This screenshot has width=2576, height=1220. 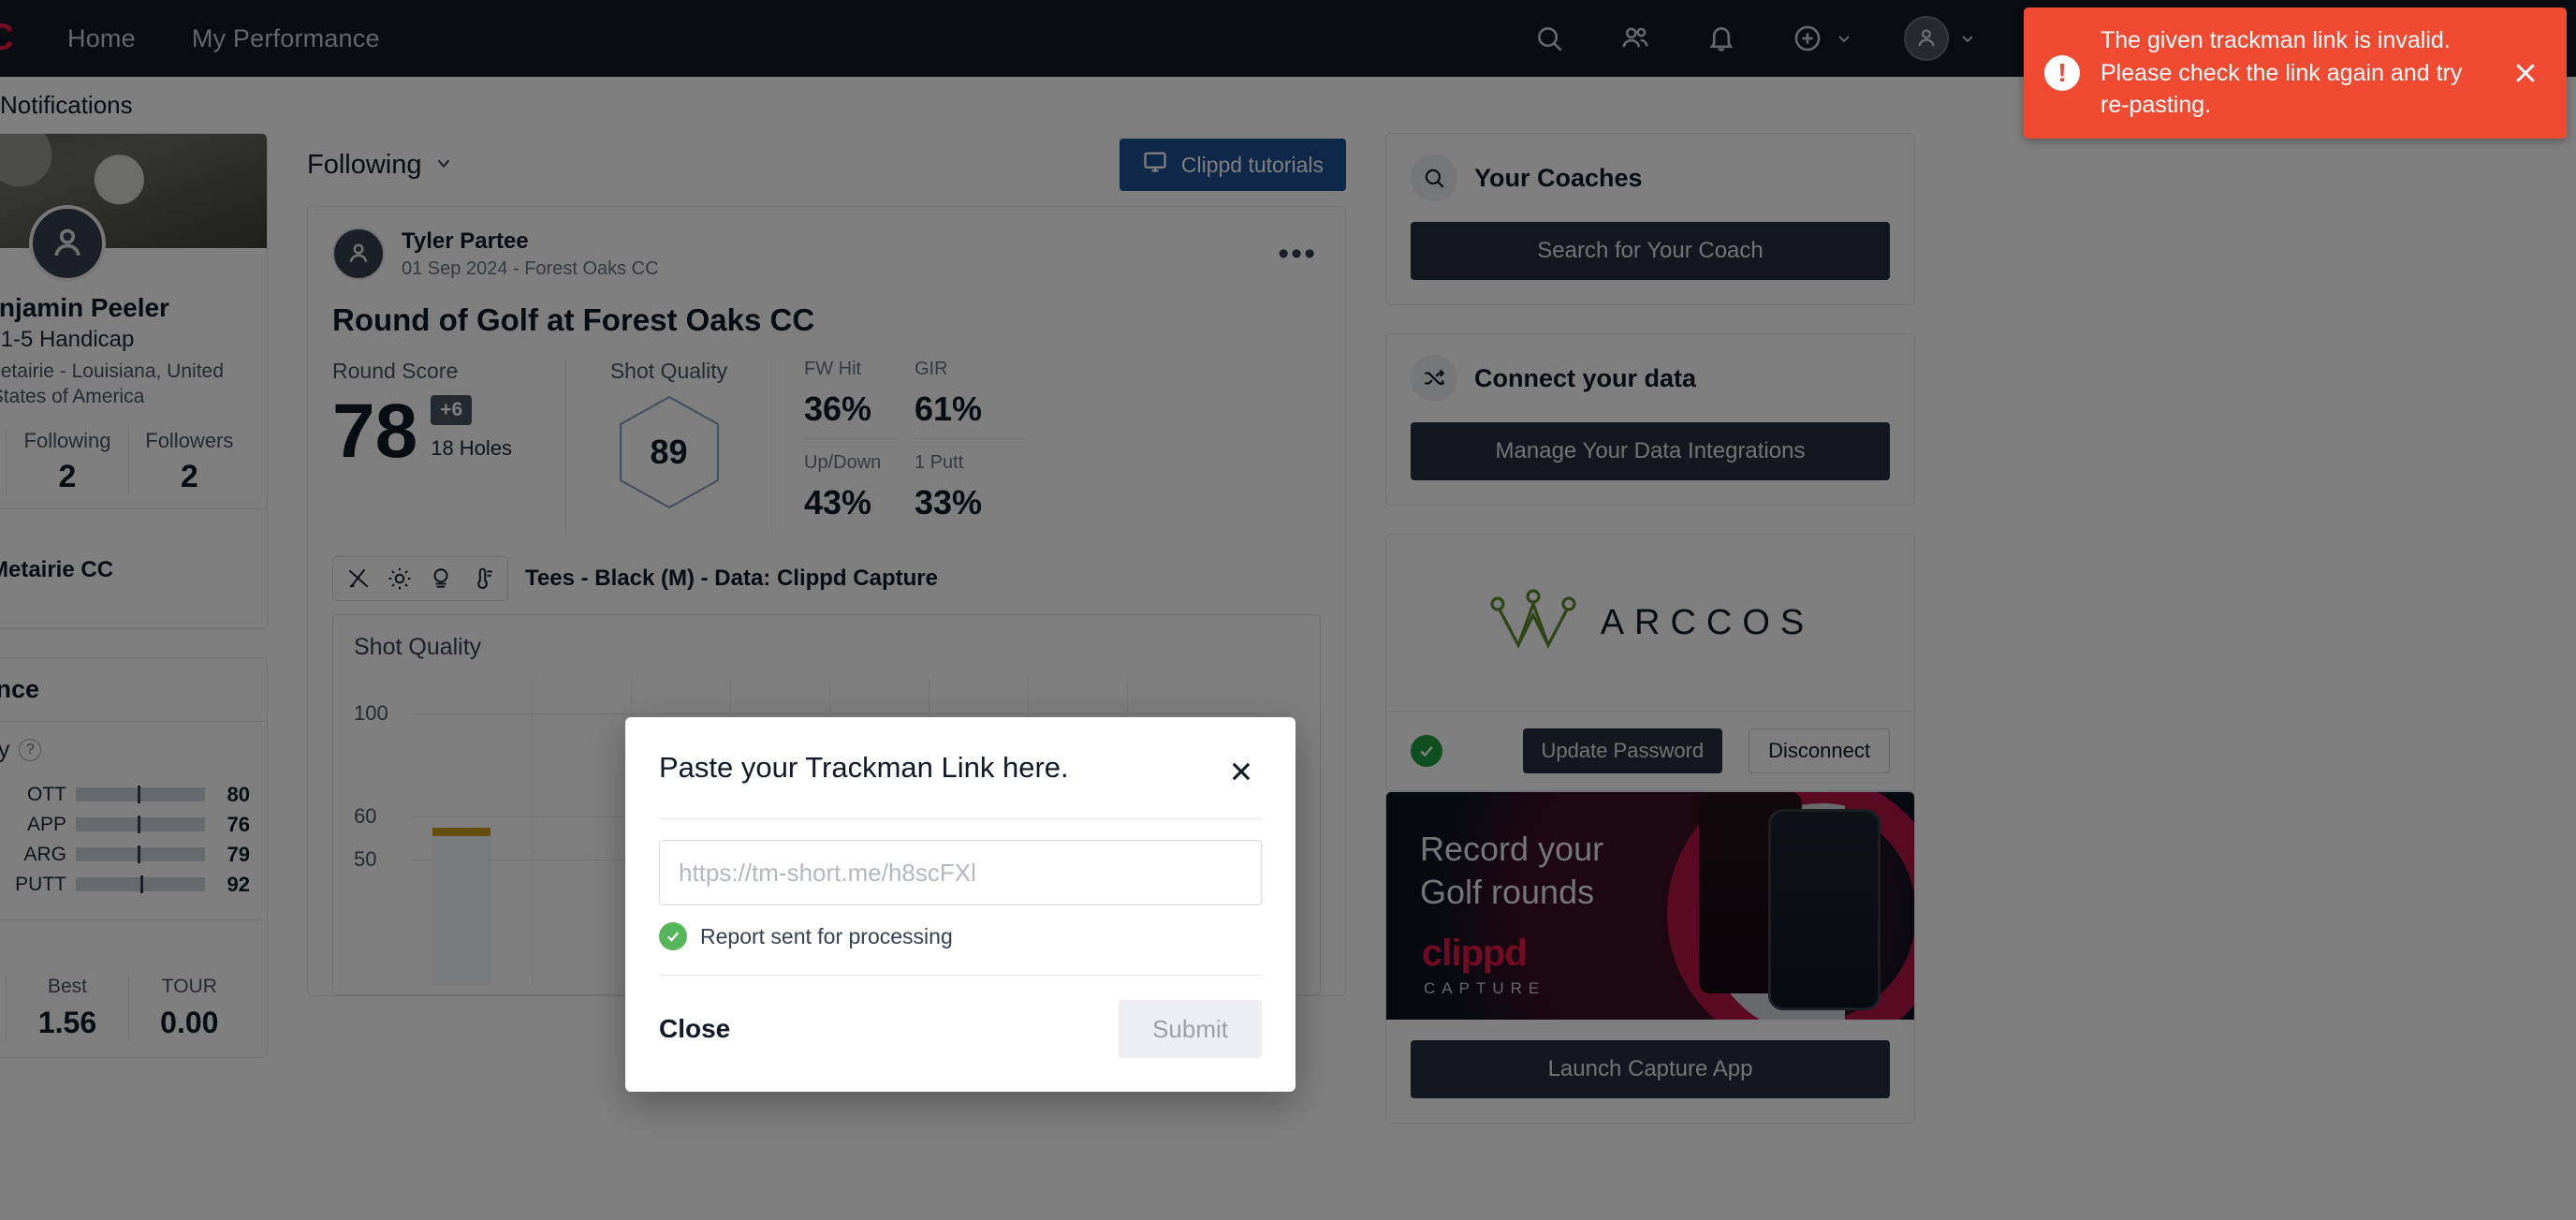 What do you see at coordinates (1190, 1029) in the screenshot?
I see `modal-submit-button: Submit` at bounding box center [1190, 1029].